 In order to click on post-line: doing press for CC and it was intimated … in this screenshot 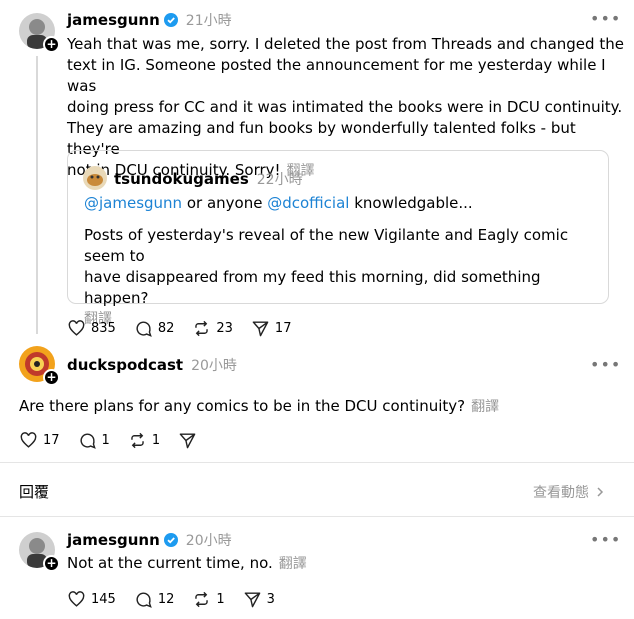, I will do `click(345, 107)`.